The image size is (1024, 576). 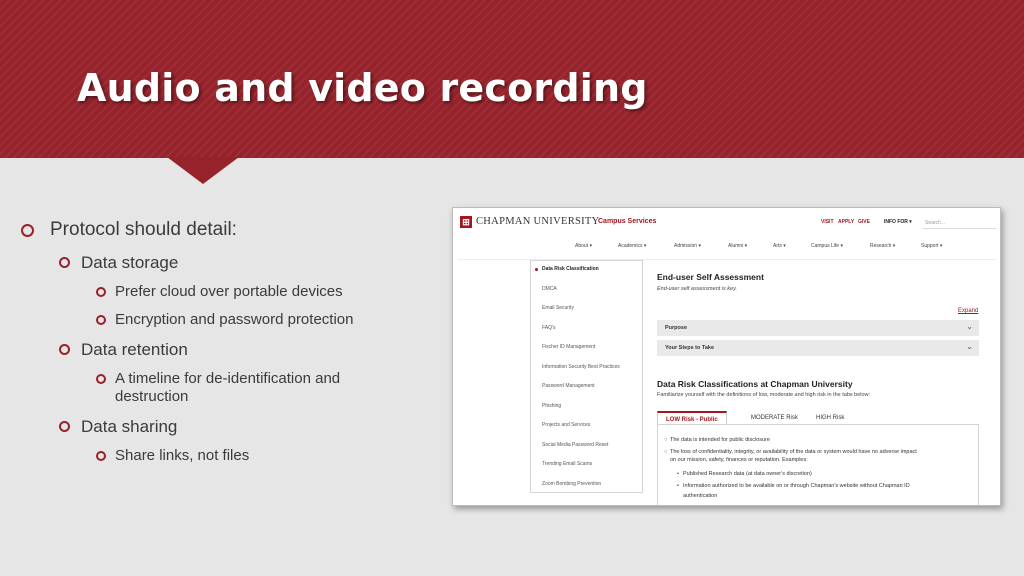 What do you see at coordinates (549, 289) in the screenshot?
I see `sidebar-item-dmca: DMCA` at bounding box center [549, 289].